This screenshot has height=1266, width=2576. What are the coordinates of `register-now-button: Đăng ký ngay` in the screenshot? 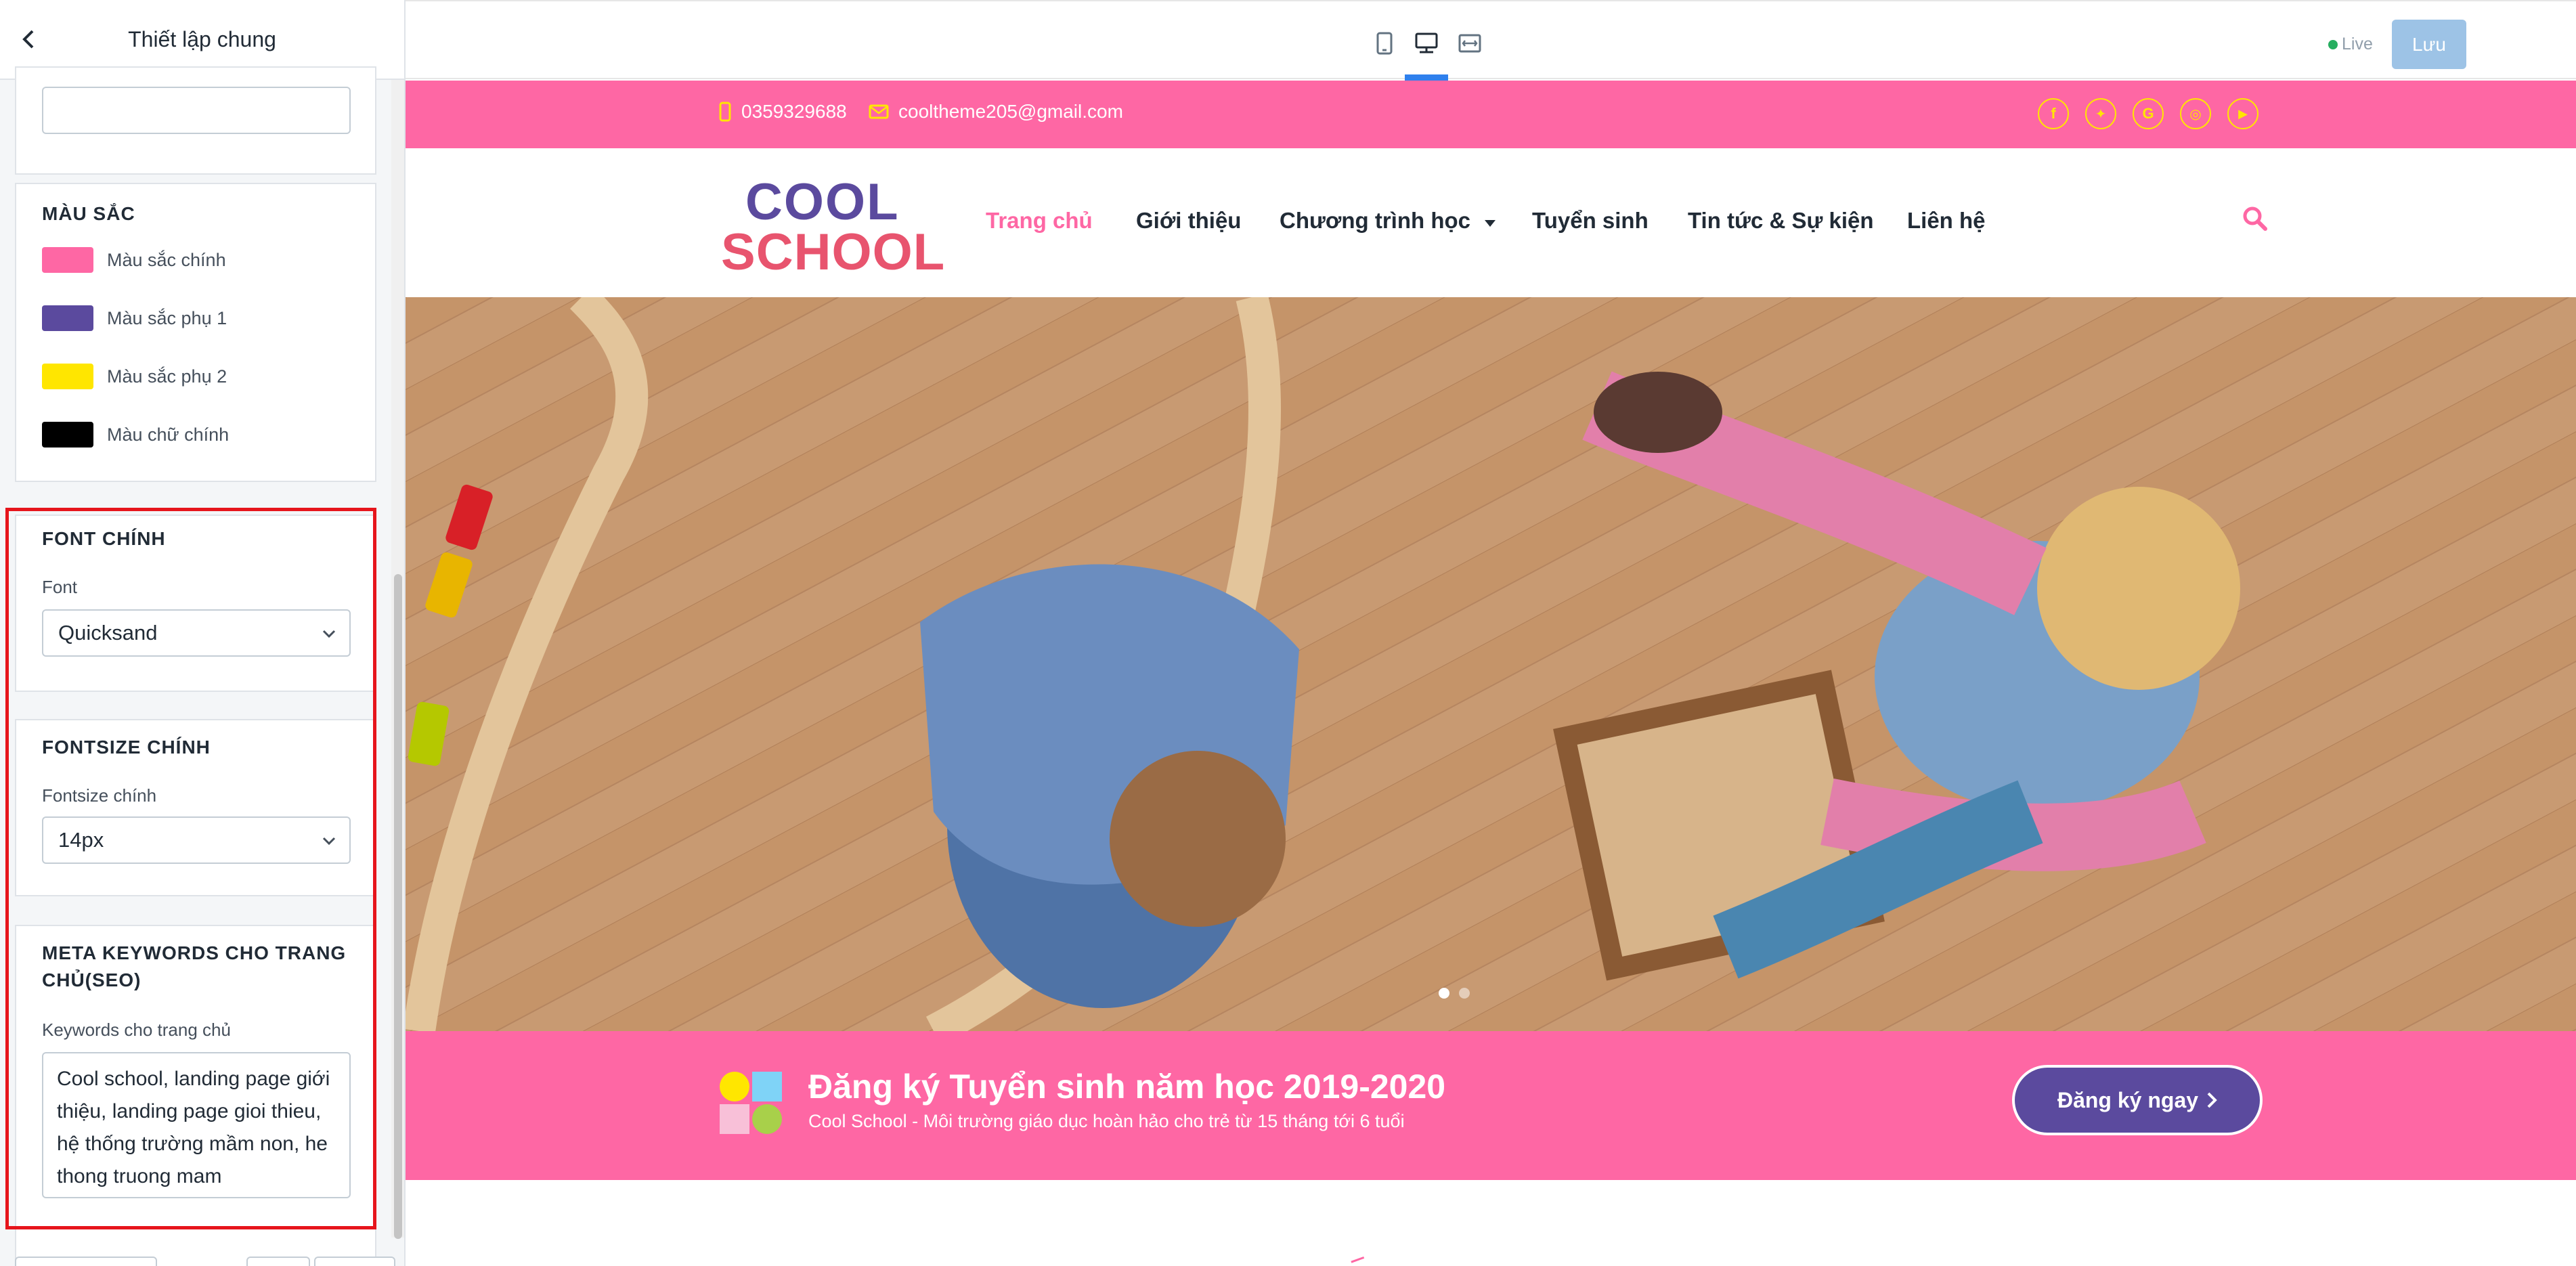 It's located at (2137, 1100).